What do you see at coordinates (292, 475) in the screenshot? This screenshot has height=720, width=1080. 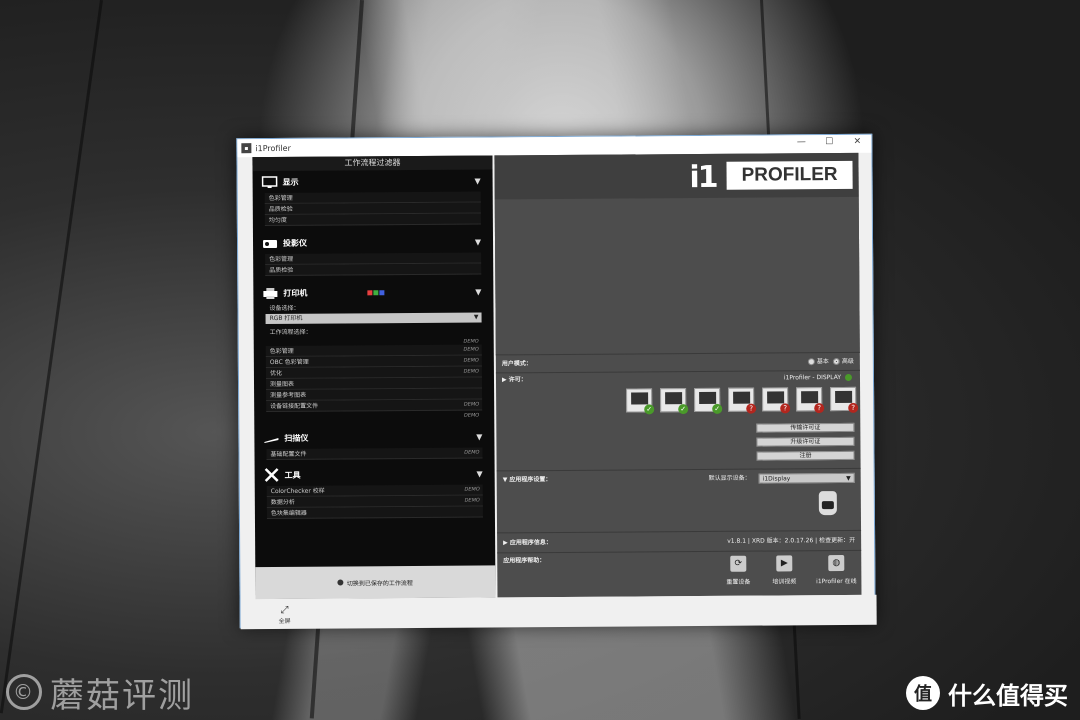 I see `section-title: 工具` at bounding box center [292, 475].